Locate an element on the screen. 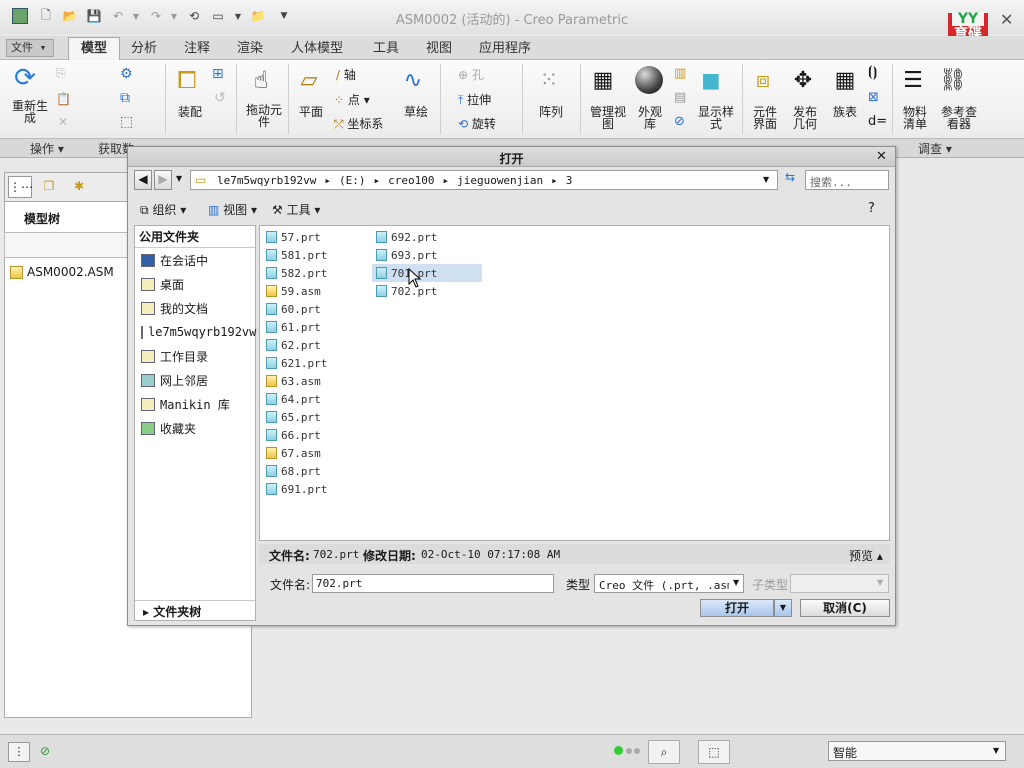 The height and width of the screenshot is (768, 1024). point-button: ⁘ 点 ▾ is located at coordinates (352, 99).